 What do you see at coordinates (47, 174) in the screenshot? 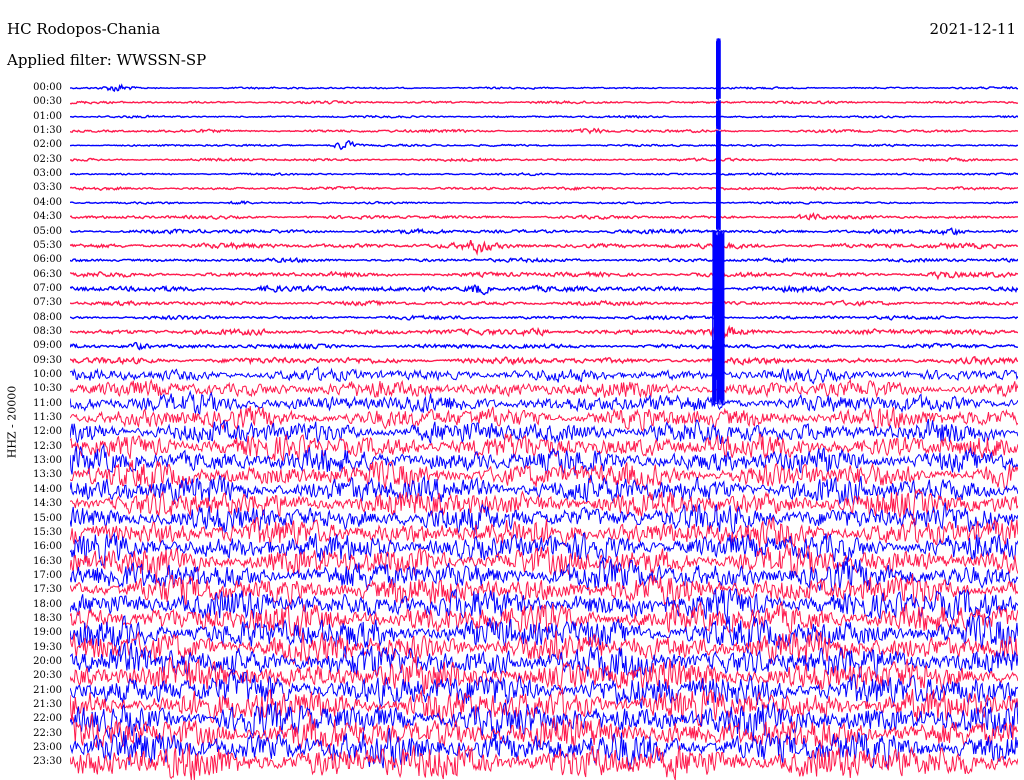
I see `time-tick-label: 03:00` at bounding box center [47, 174].